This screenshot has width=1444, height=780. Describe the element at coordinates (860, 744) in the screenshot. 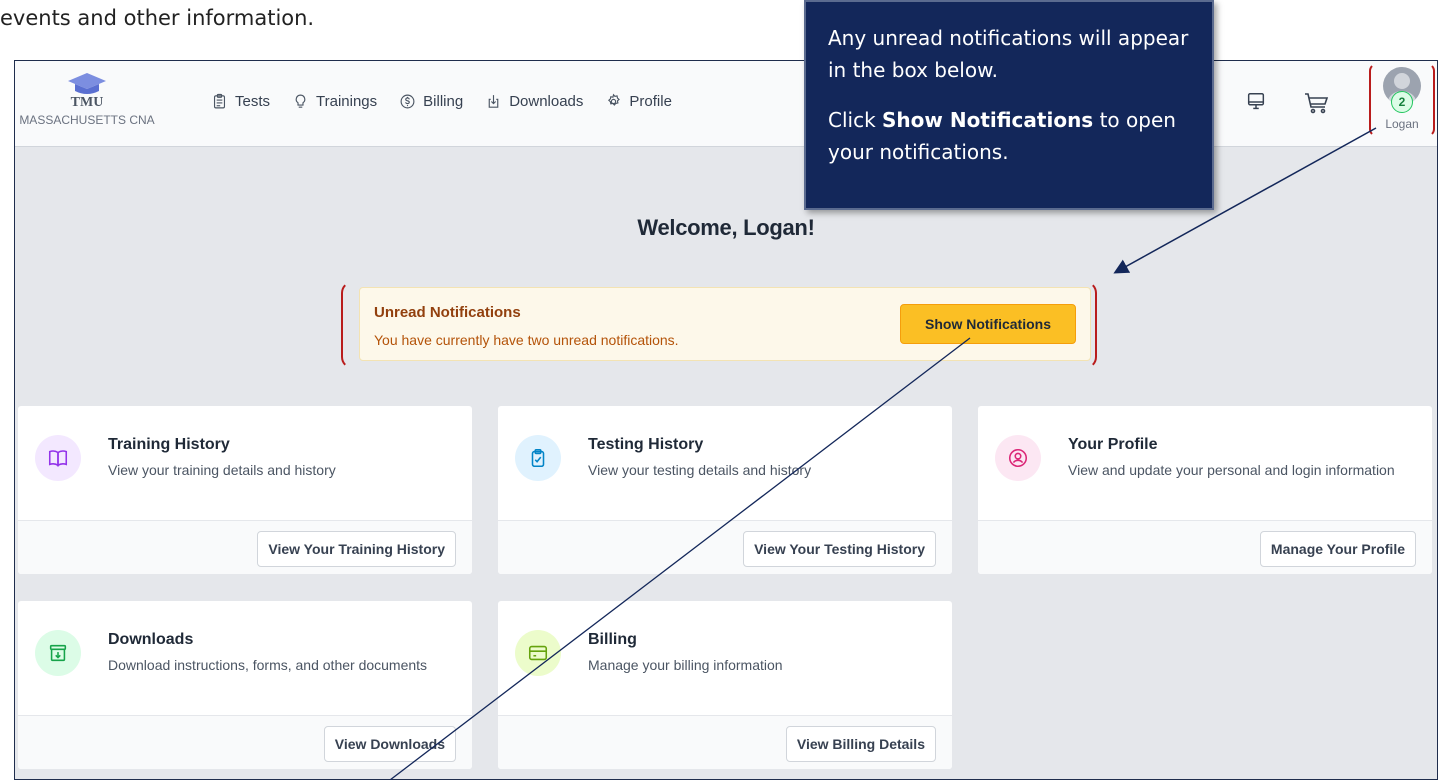

I see `view-billing-details-button: View Billing Details` at that location.